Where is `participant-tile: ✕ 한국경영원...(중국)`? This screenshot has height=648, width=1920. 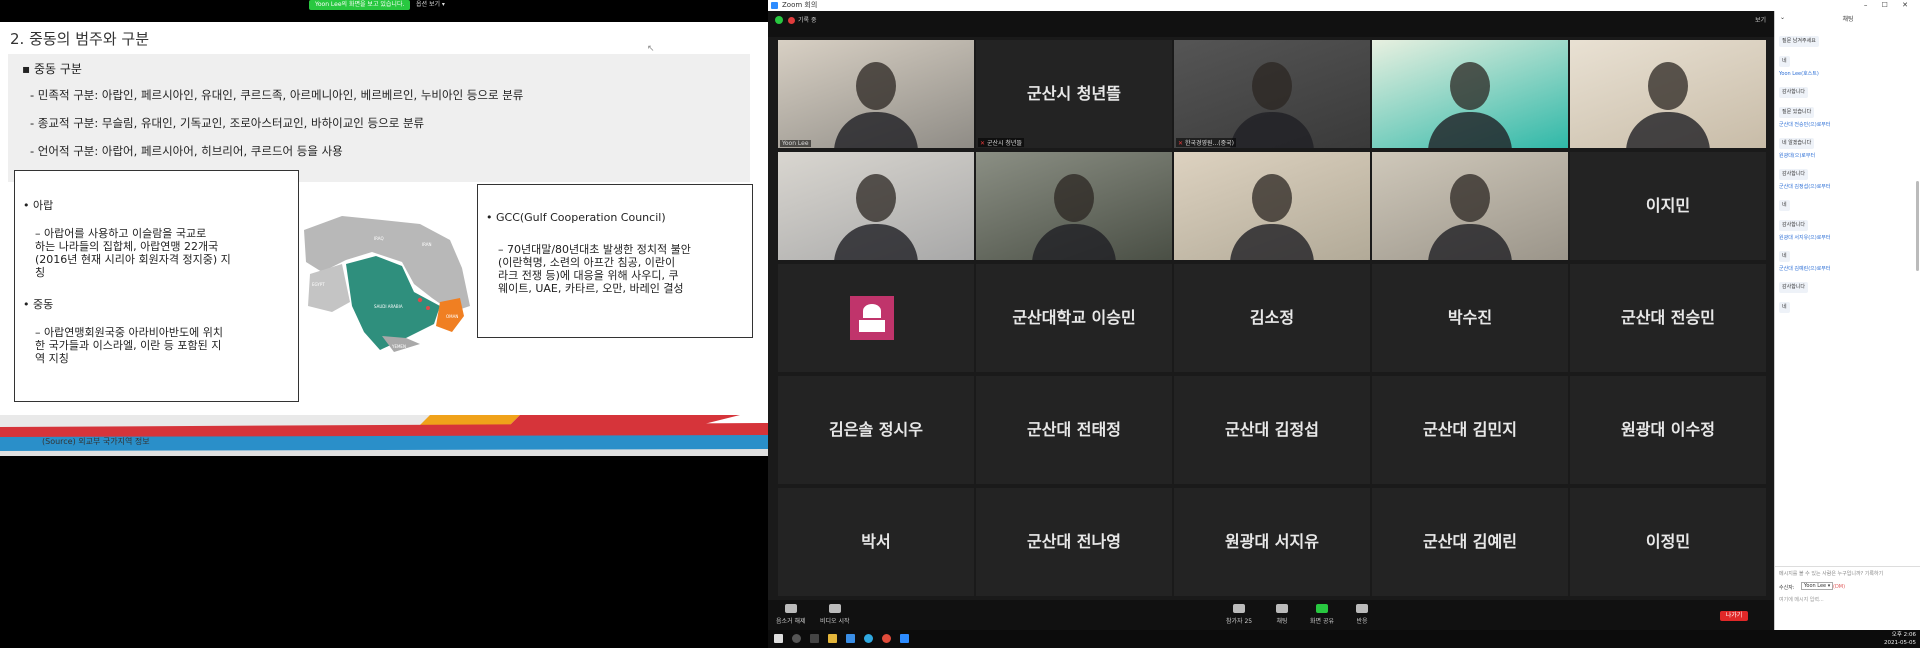
participant-tile: ✕ 한국경영원...(중국) is located at coordinates (1272, 94).